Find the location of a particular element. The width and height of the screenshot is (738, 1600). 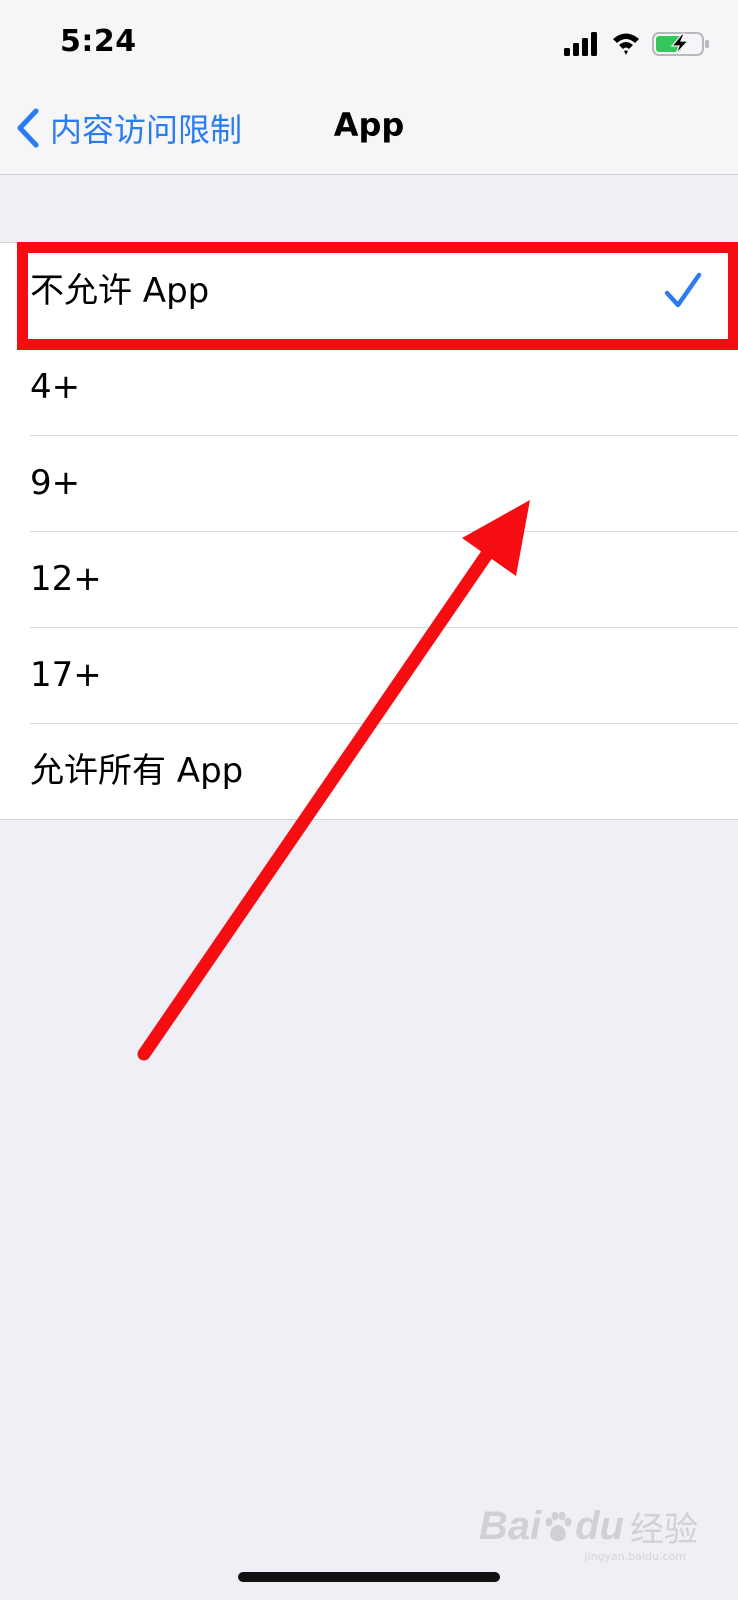

watermark-logo-left: Bai is located at coordinates (510, 1526).